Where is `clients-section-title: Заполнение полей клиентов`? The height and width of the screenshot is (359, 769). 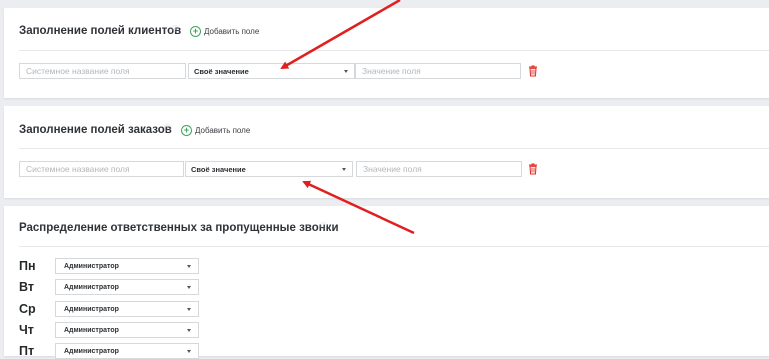 clients-section-title: Заполнение полей клиентов is located at coordinates (100, 31).